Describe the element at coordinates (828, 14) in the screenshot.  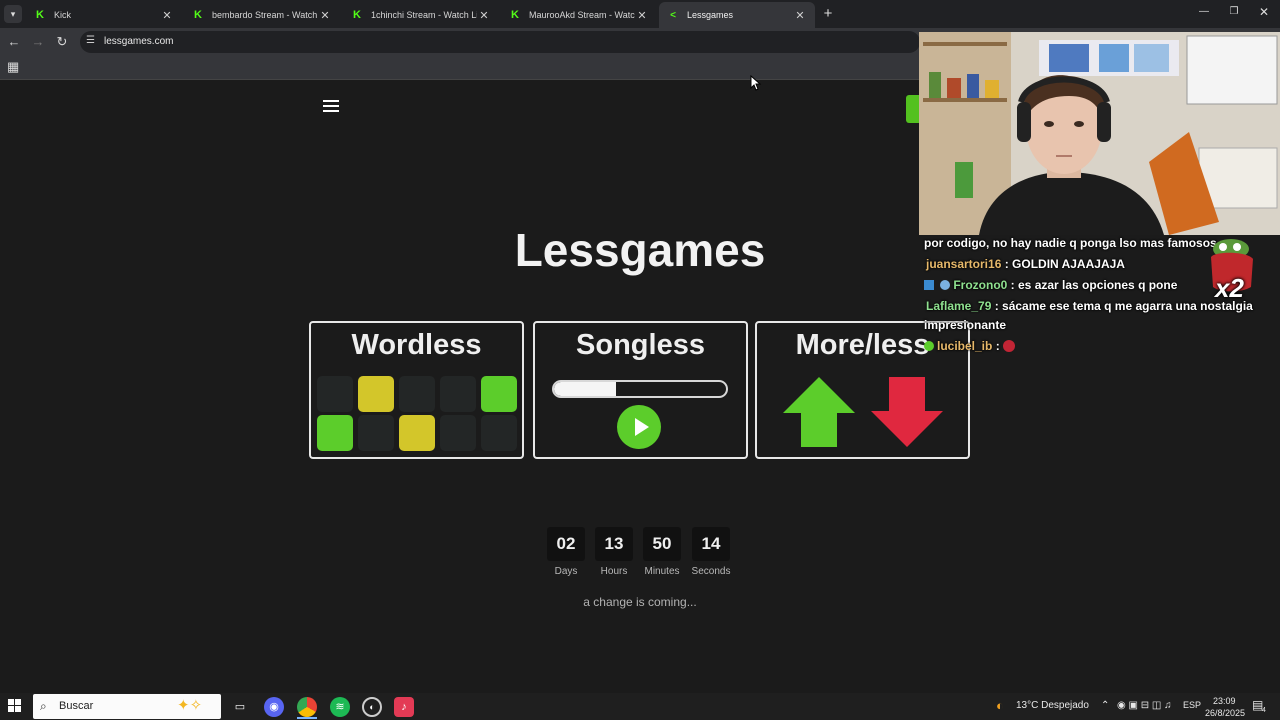
I see `new-tab-button: +` at that location.